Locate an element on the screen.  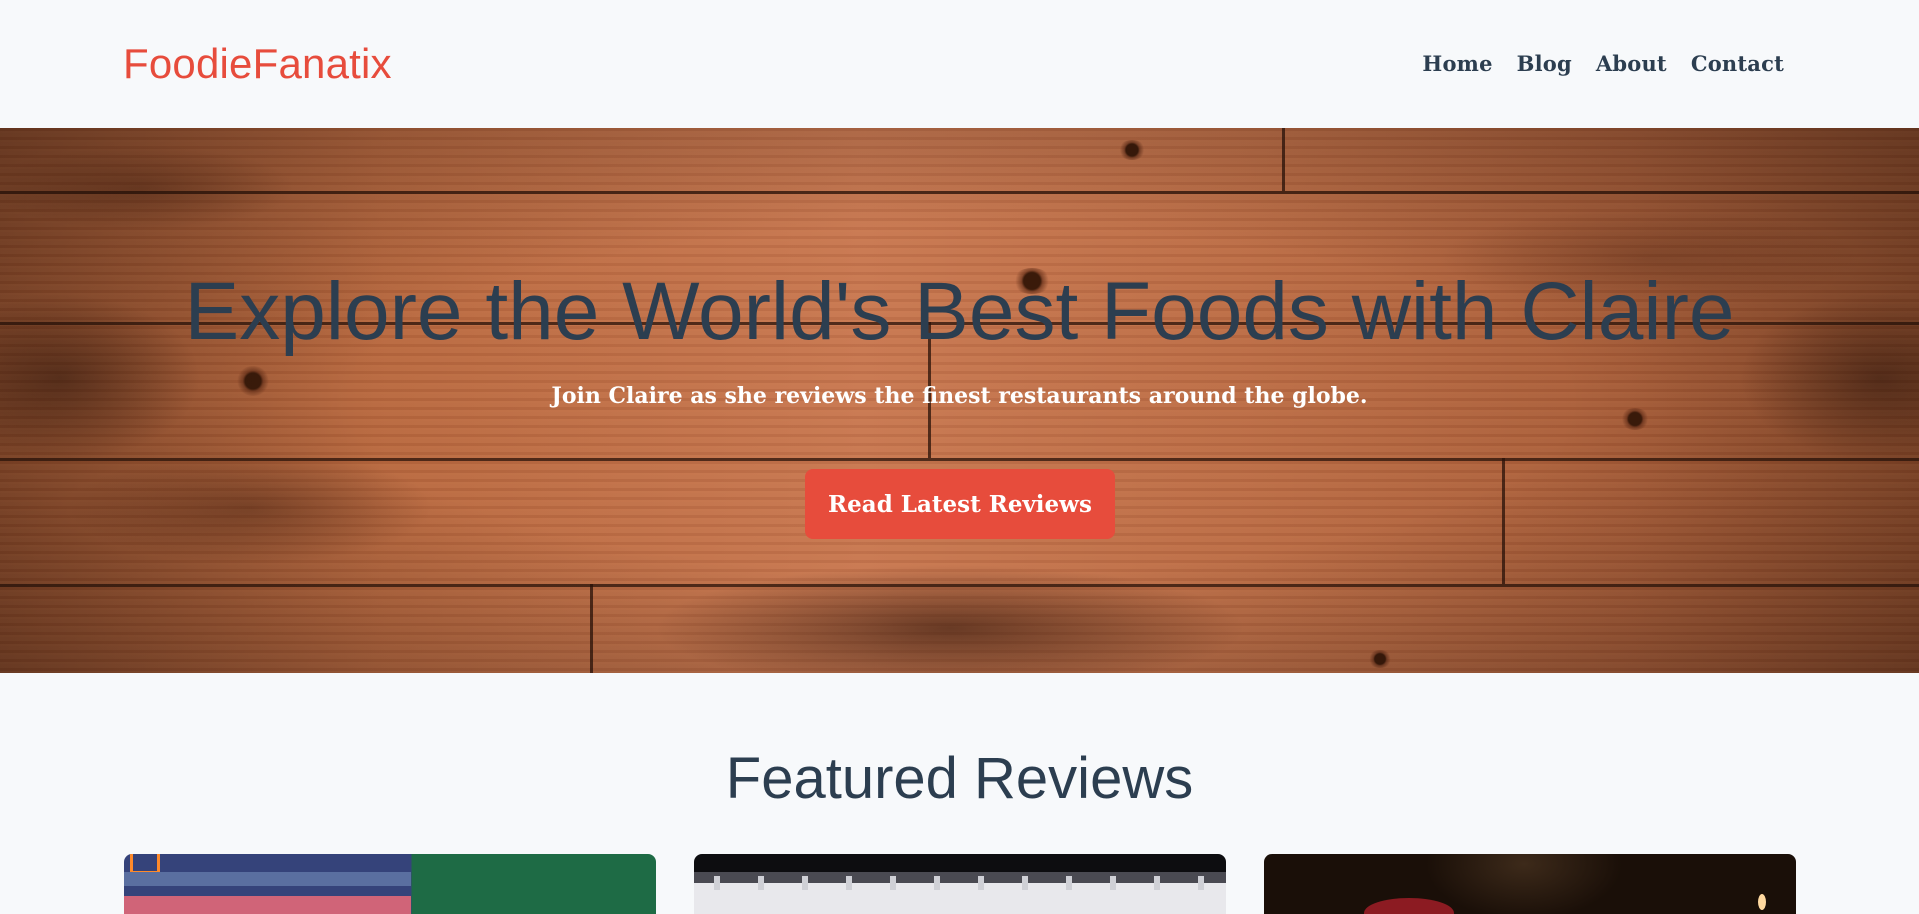
read-latest-reviews-button: Read Latest Reviews is located at coordinates (960, 504).